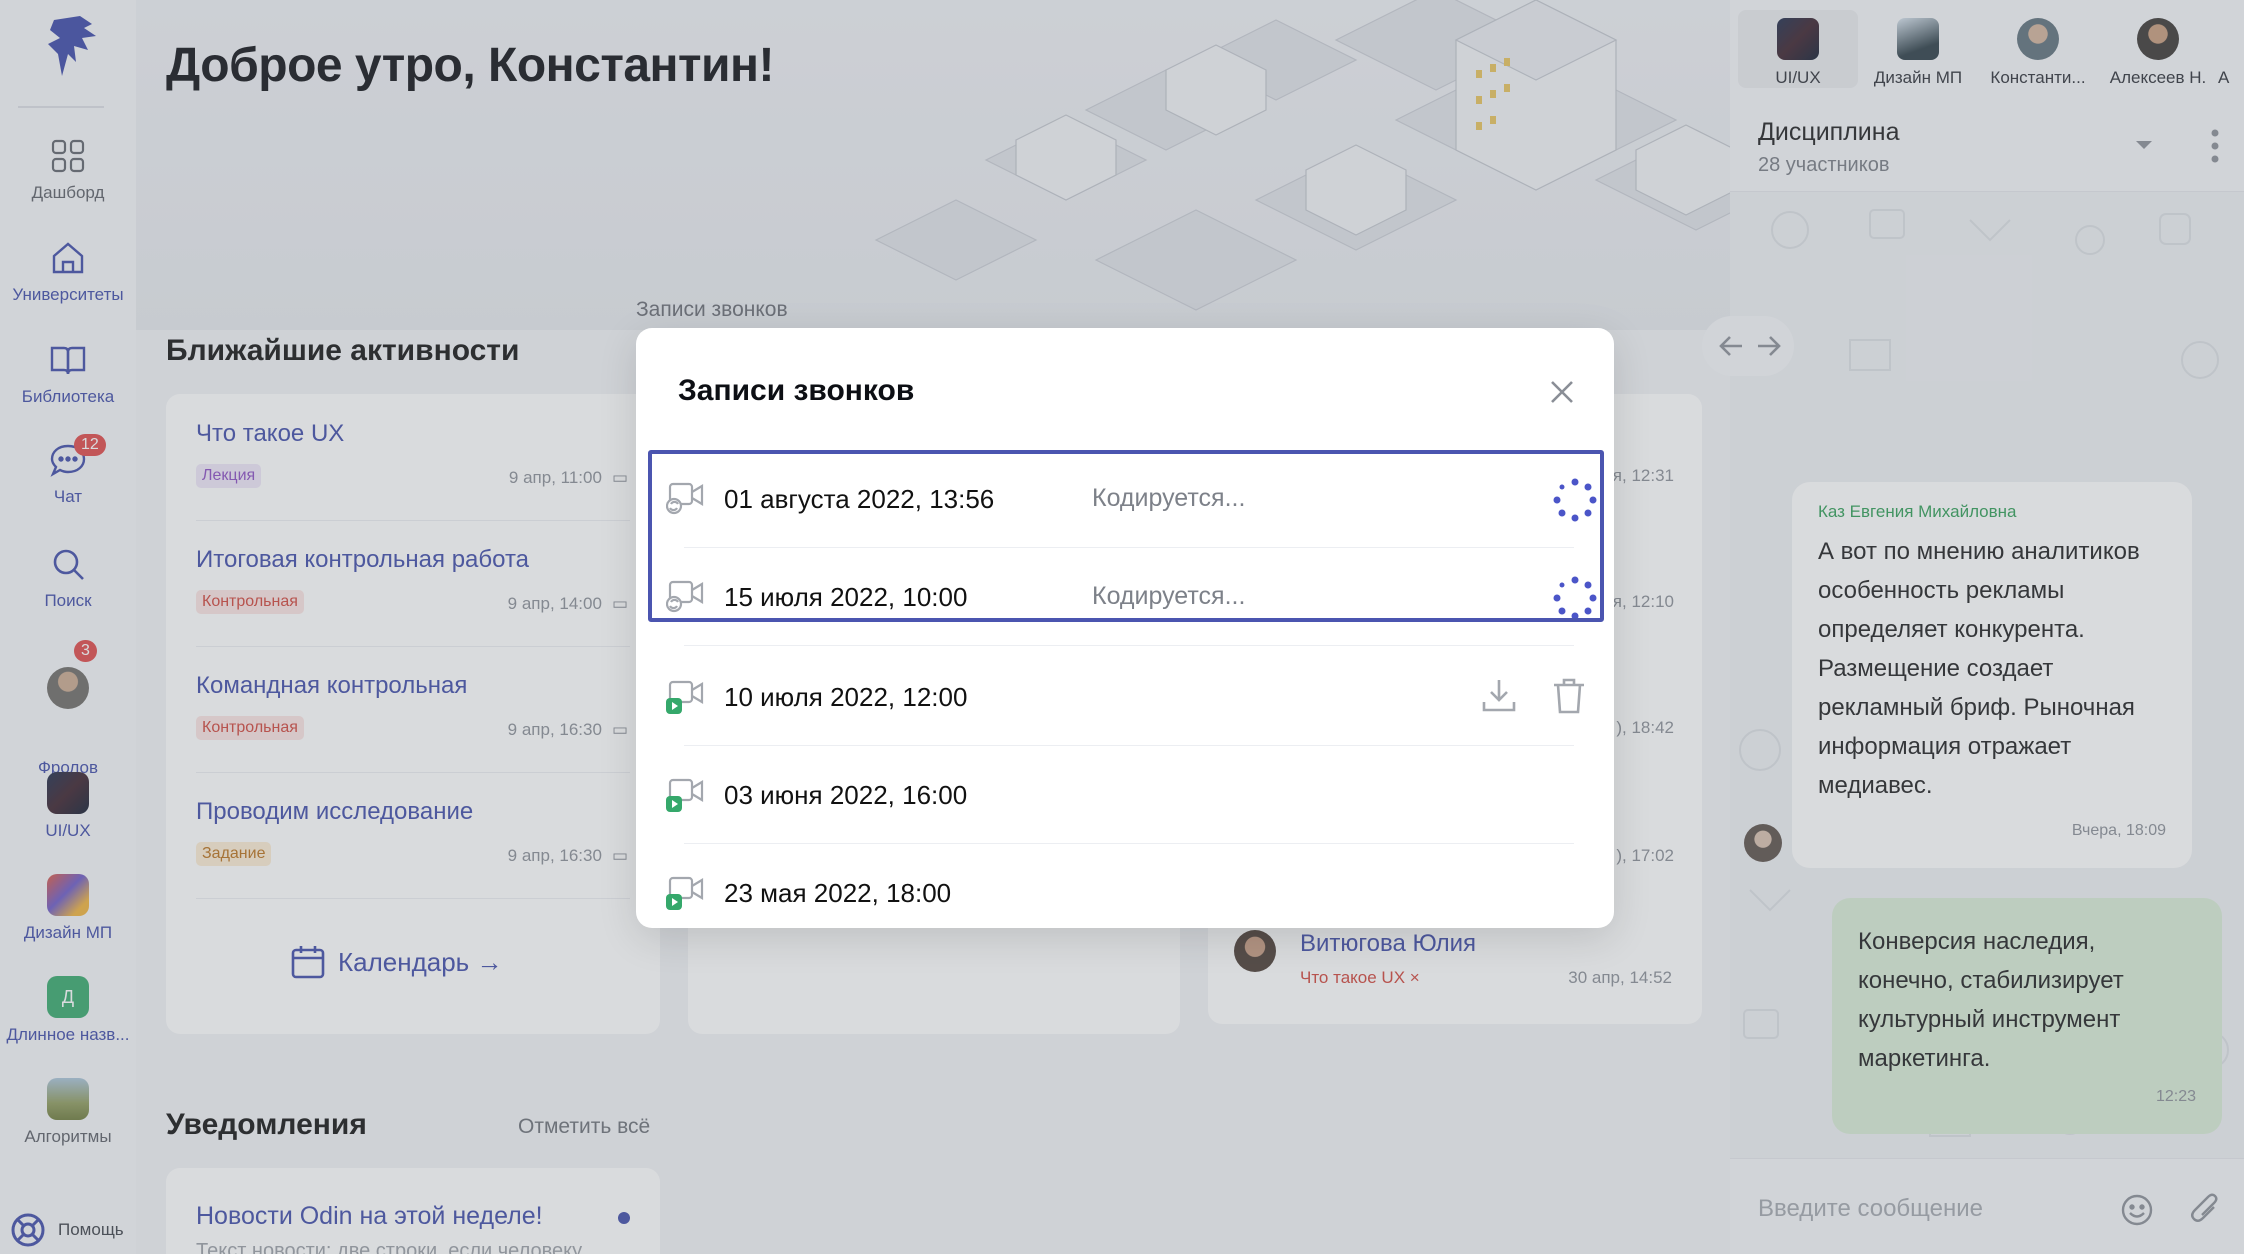 The image size is (2244, 1254). What do you see at coordinates (838, 893) in the screenshot?
I see `recording-date: 23 мая 2022, 18:00` at bounding box center [838, 893].